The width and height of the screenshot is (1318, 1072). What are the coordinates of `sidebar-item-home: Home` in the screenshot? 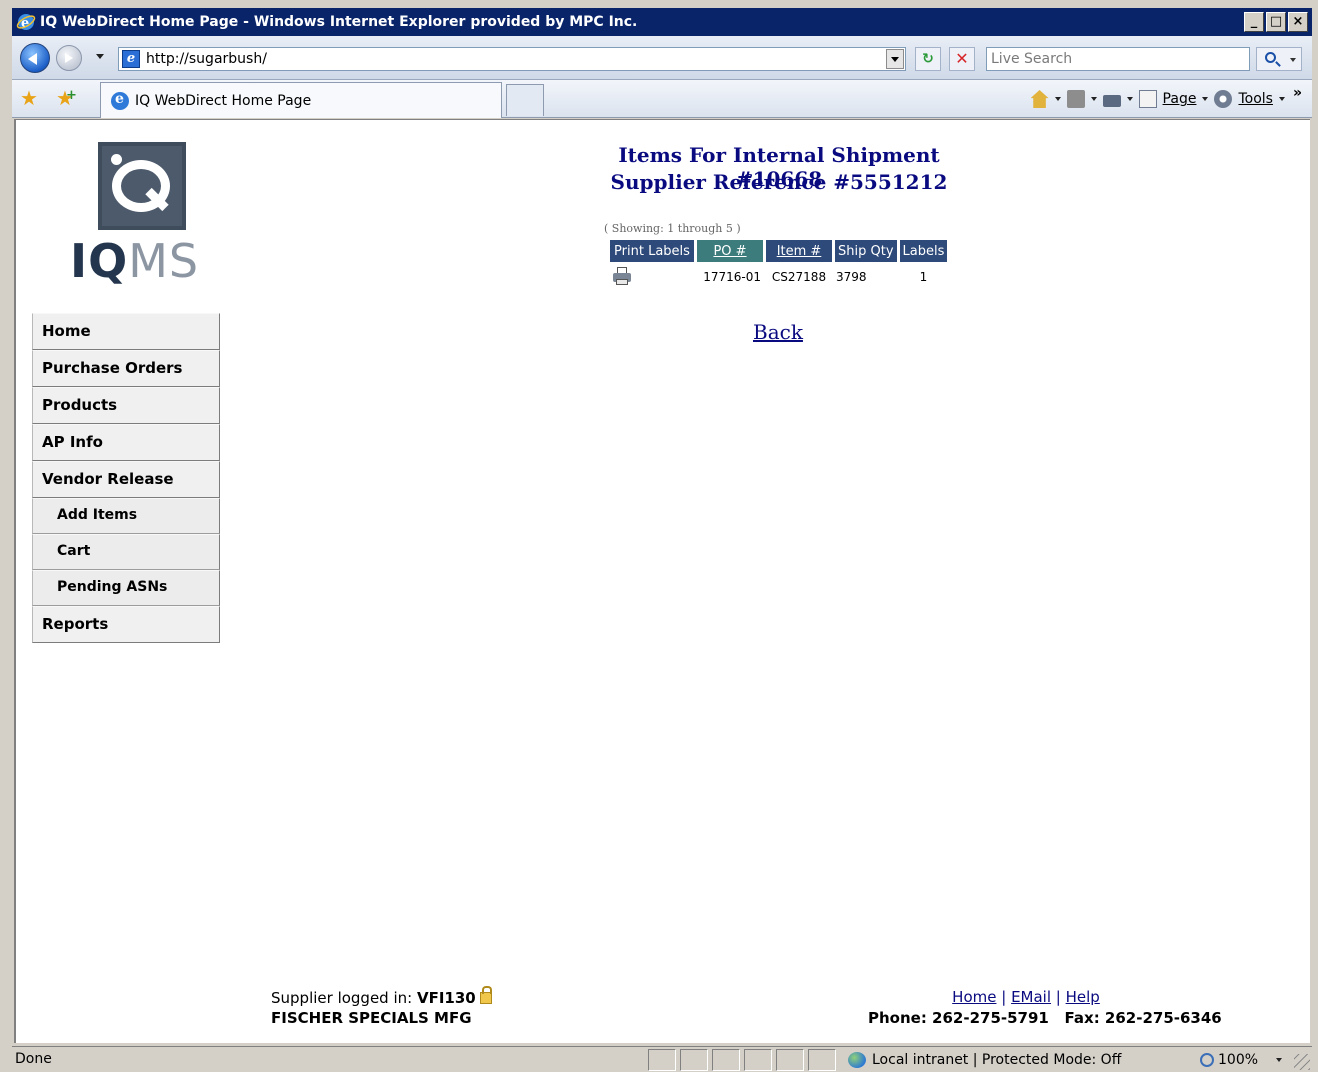 It's located at (126, 331).